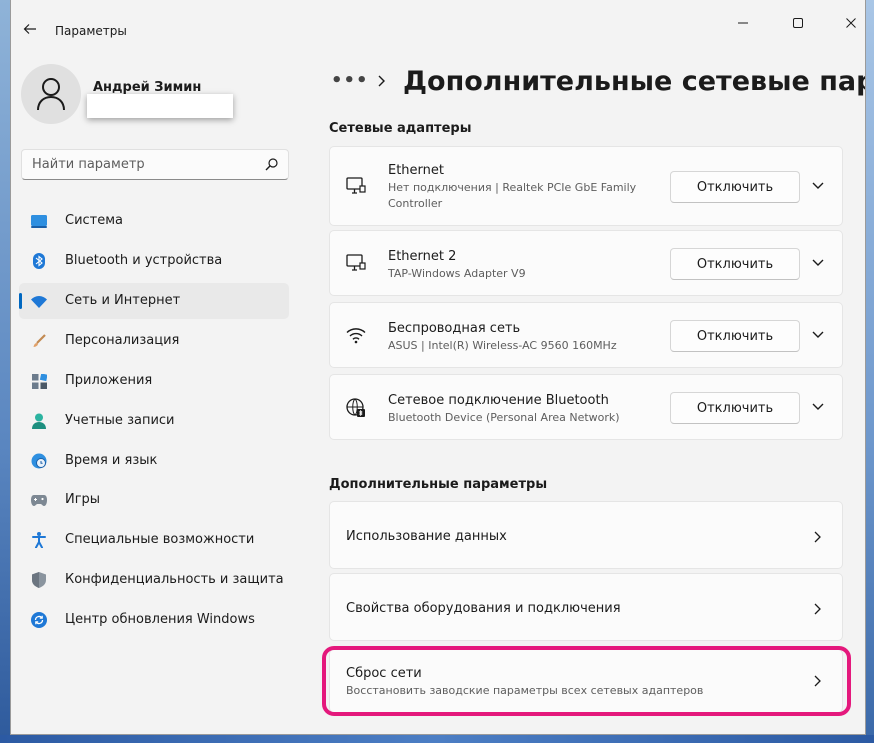  Describe the element at coordinates (39, 301) in the screenshot. I see `wifi-network-icon` at that location.